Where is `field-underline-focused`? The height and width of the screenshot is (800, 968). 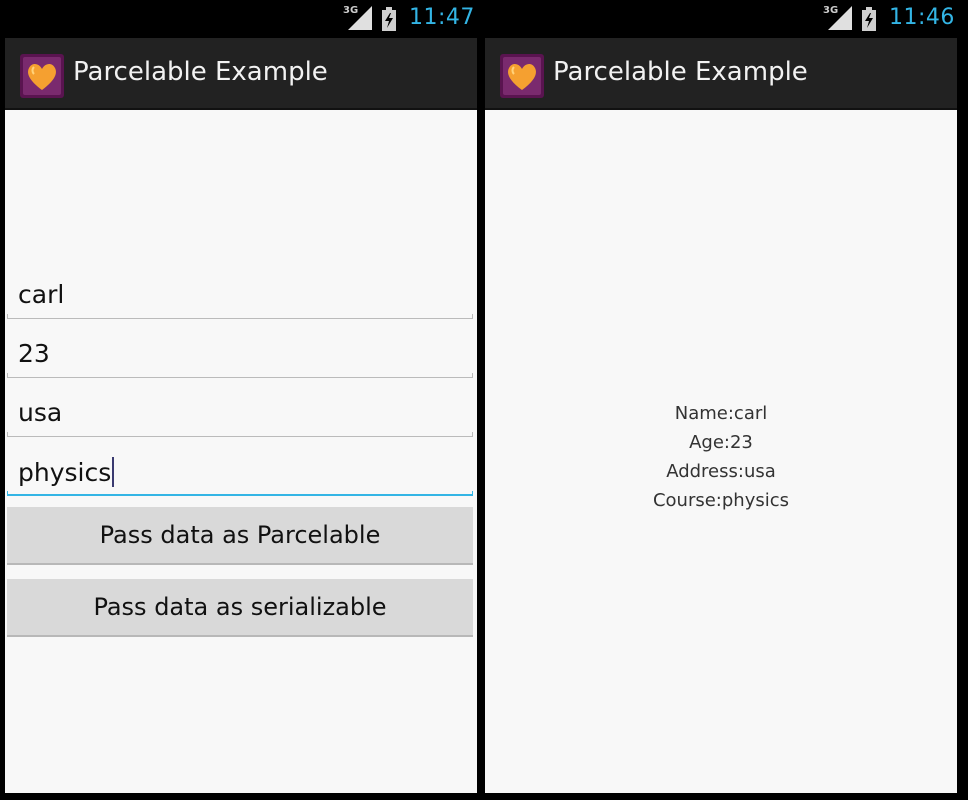 field-underline-focused is located at coordinates (240, 493).